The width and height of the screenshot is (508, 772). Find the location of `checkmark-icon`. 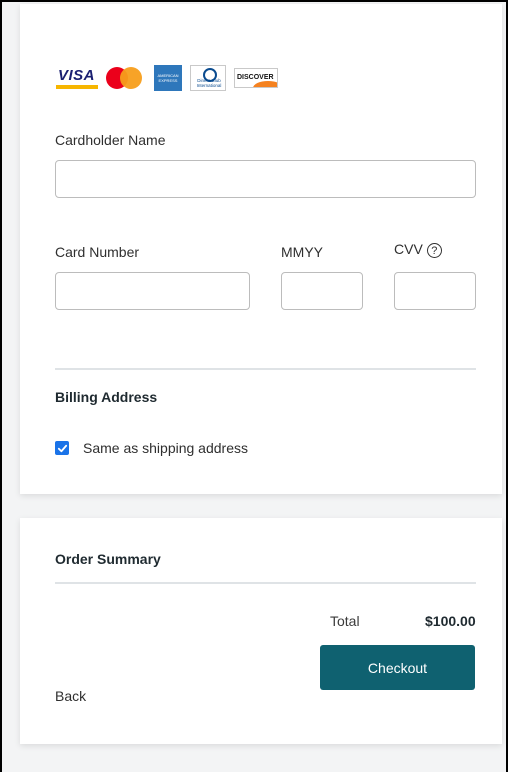

checkmark-icon is located at coordinates (62, 448).